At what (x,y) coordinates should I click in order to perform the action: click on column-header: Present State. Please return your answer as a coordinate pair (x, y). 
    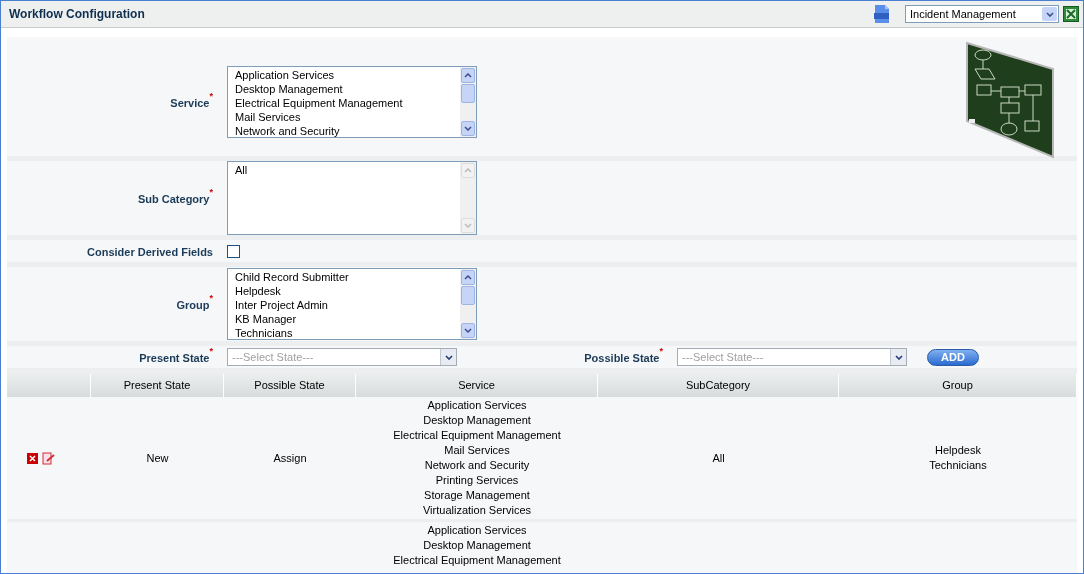
    Looking at the image, I should click on (157, 385).